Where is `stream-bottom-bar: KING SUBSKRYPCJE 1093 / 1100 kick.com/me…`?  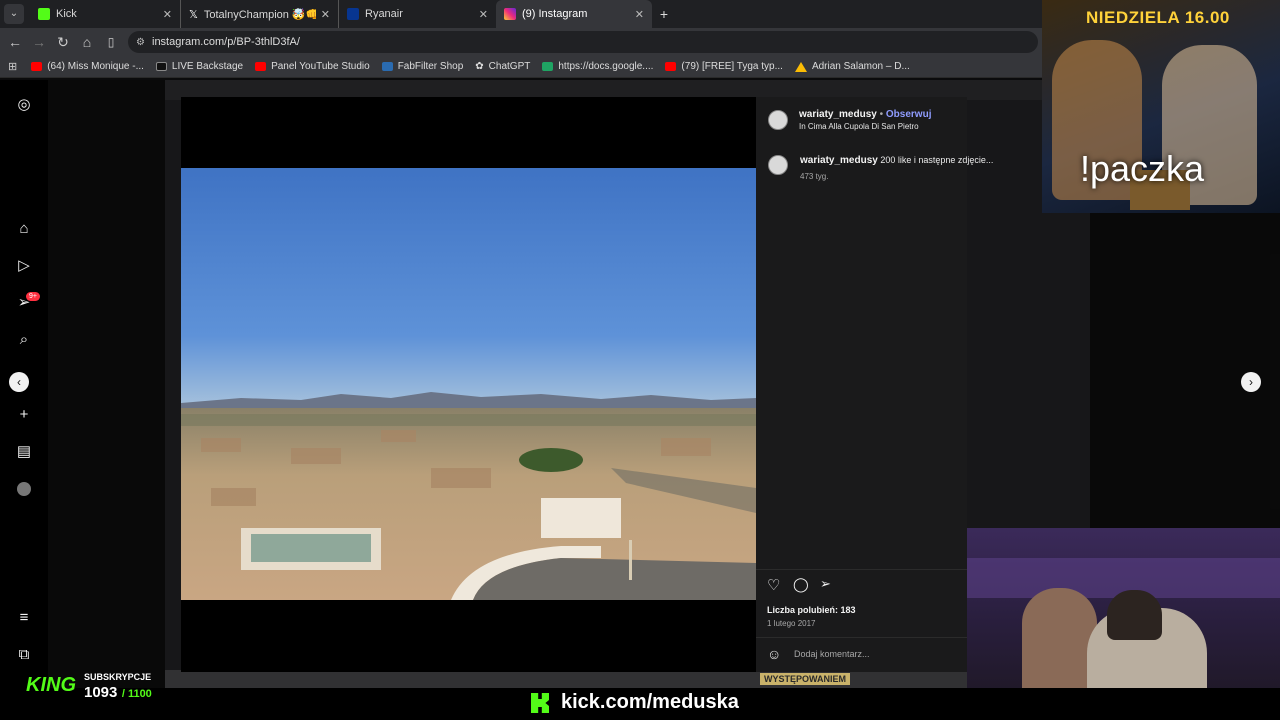
stream-bottom-bar: KING SUBSKRYPCJE 1093 / 1100 kick.com/me… is located at coordinates (640, 696).